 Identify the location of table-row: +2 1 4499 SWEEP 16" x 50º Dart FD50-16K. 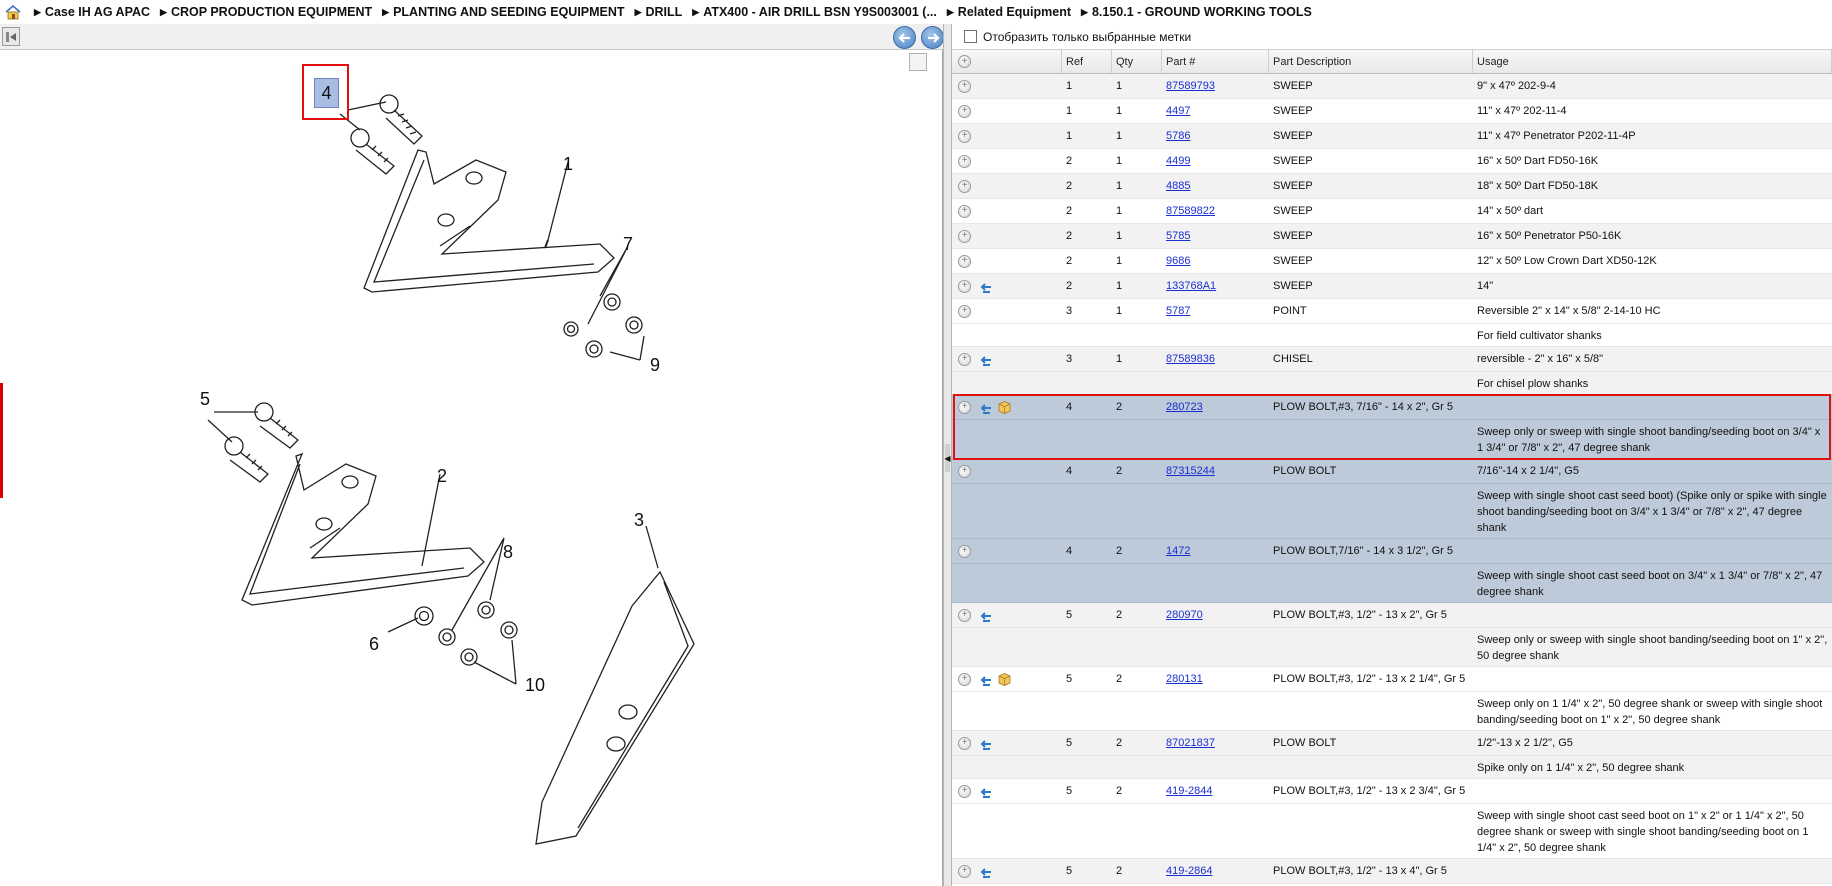
(1392, 161).